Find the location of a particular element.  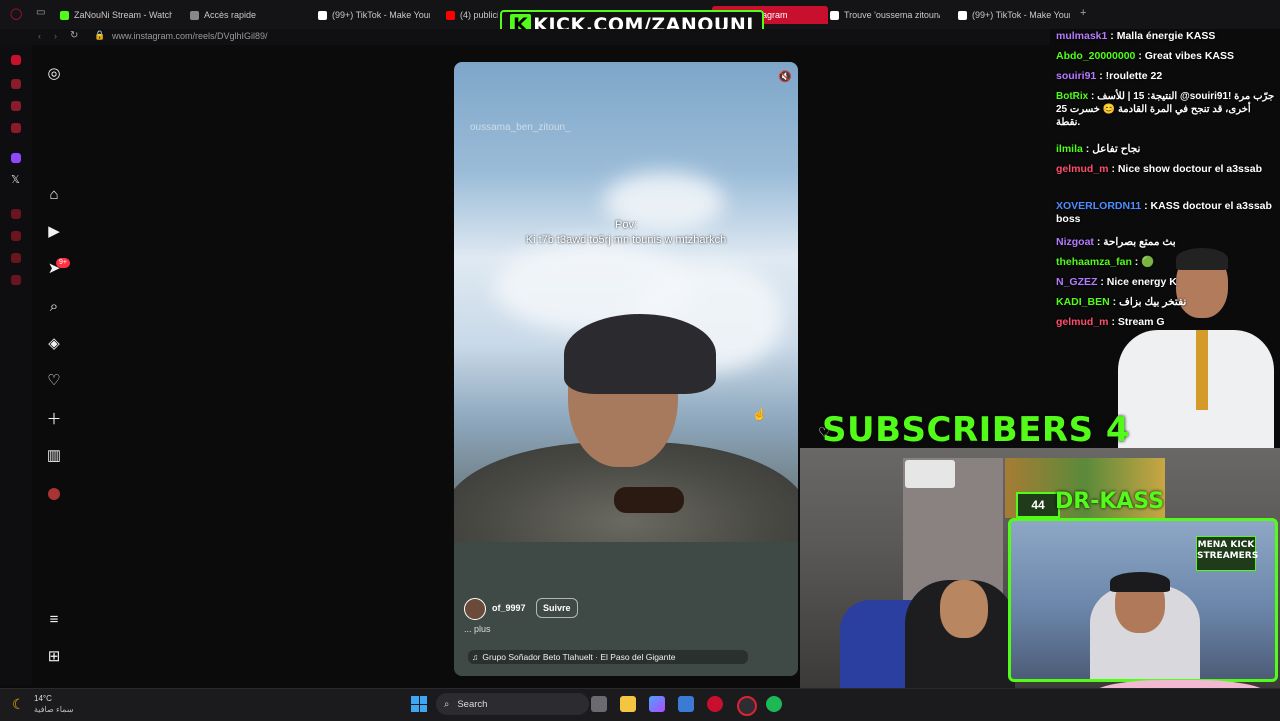

reel-caption-text: Ki t7b t3awd to5rj mn tounis w mtzharkch is located at coordinates (626, 240).